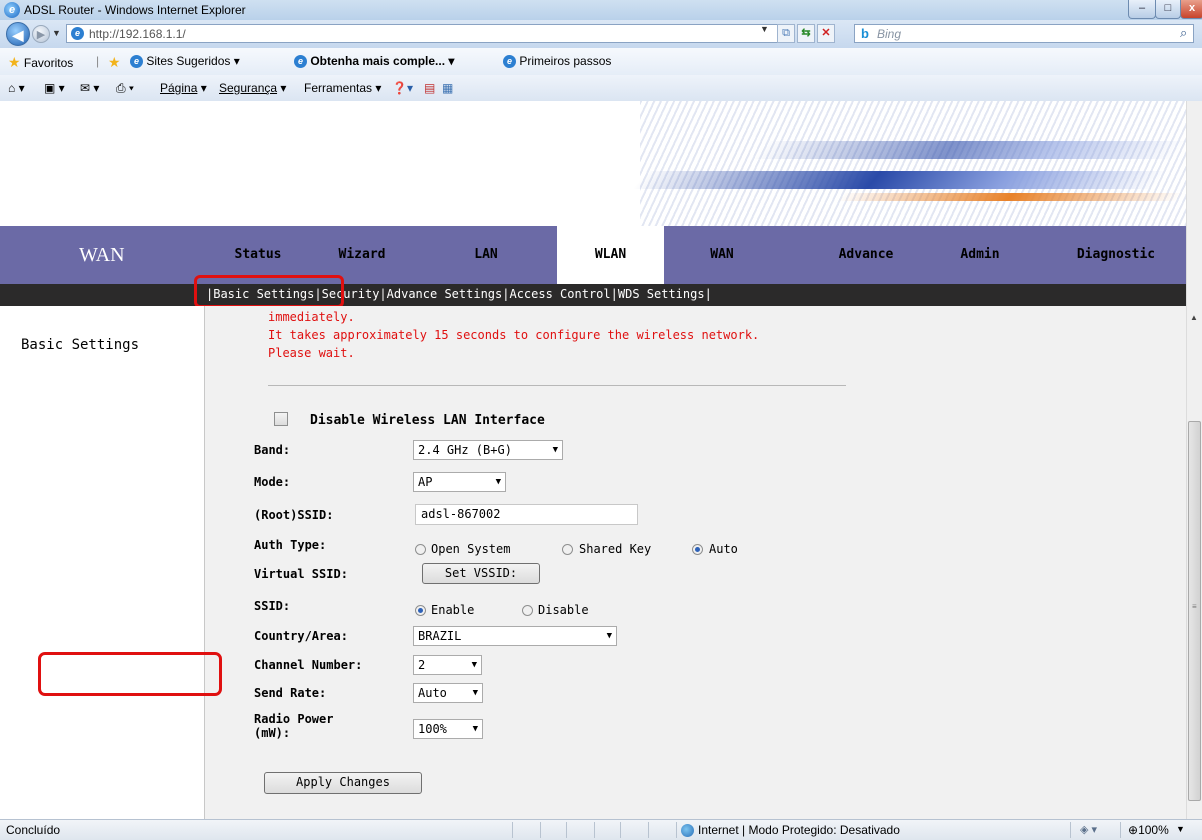  Describe the element at coordinates (14, 62) in the screenshot. I see `favorites-star-icon: ★` at that location.